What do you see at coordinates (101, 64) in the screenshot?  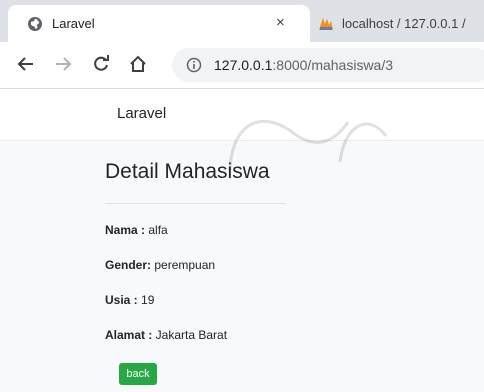 I see `reload-icon` at bounding box center [101, 64].